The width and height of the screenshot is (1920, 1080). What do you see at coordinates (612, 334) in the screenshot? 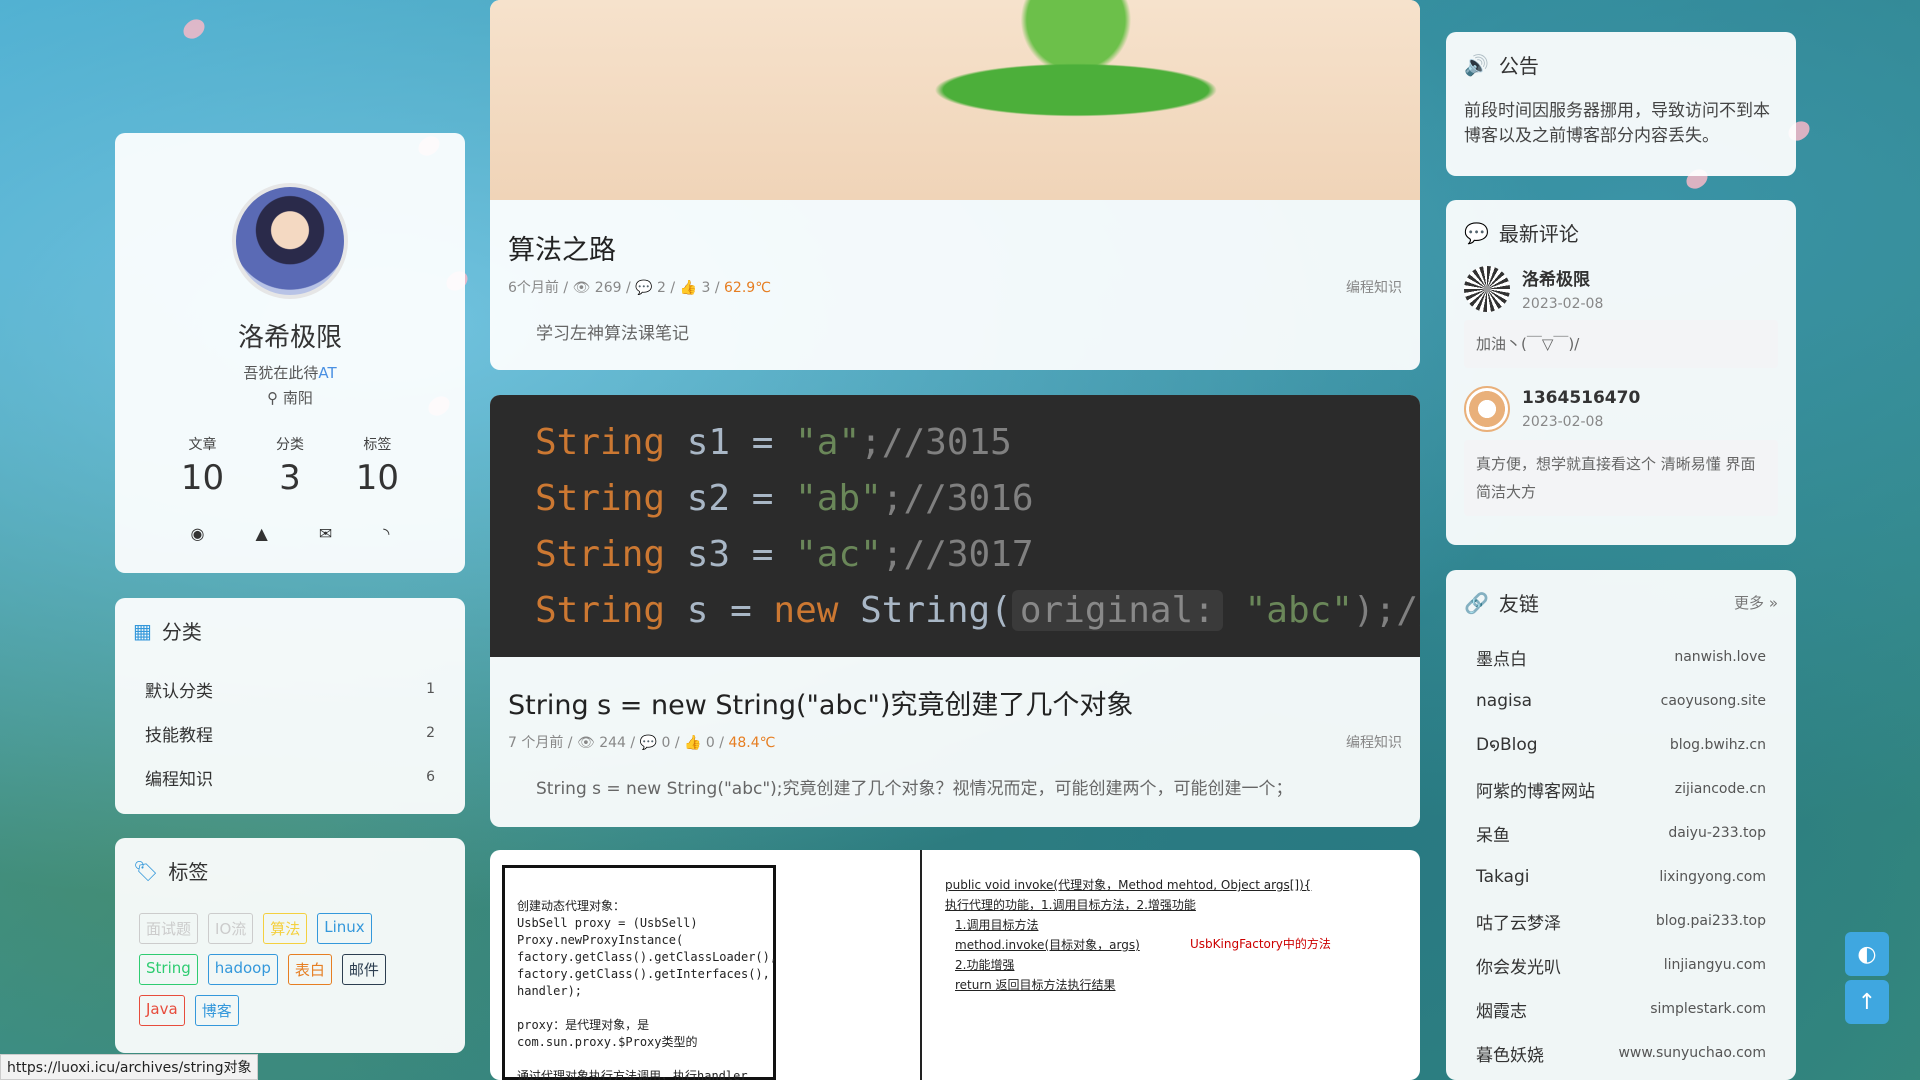
I see `post-summary: 学习左神算法课笔记` at bounding box center [612, 334].